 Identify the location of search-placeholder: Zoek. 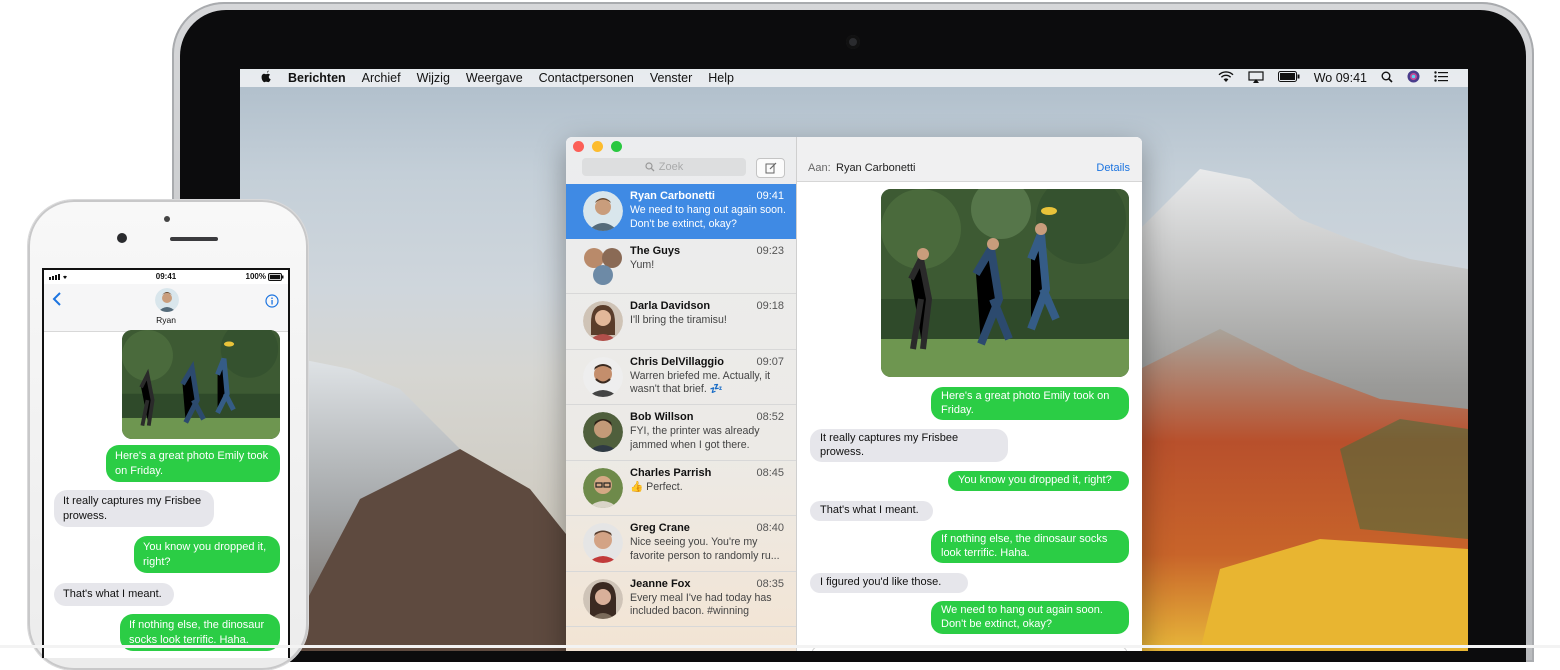
(671, 167).